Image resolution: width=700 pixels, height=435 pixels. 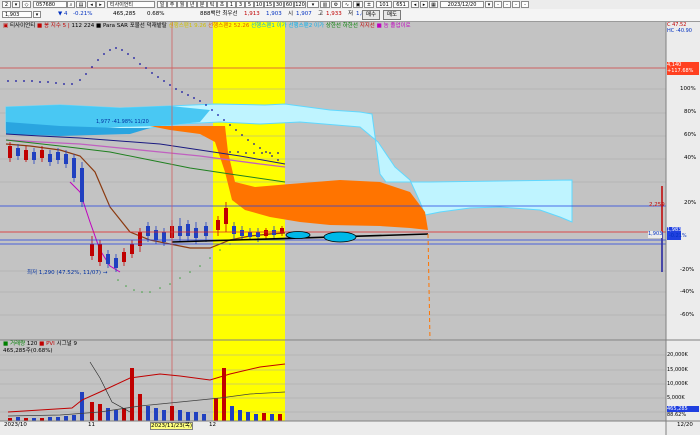 I want to click on volume-tick-10000: 10,000K, so click(x=677, y=384).